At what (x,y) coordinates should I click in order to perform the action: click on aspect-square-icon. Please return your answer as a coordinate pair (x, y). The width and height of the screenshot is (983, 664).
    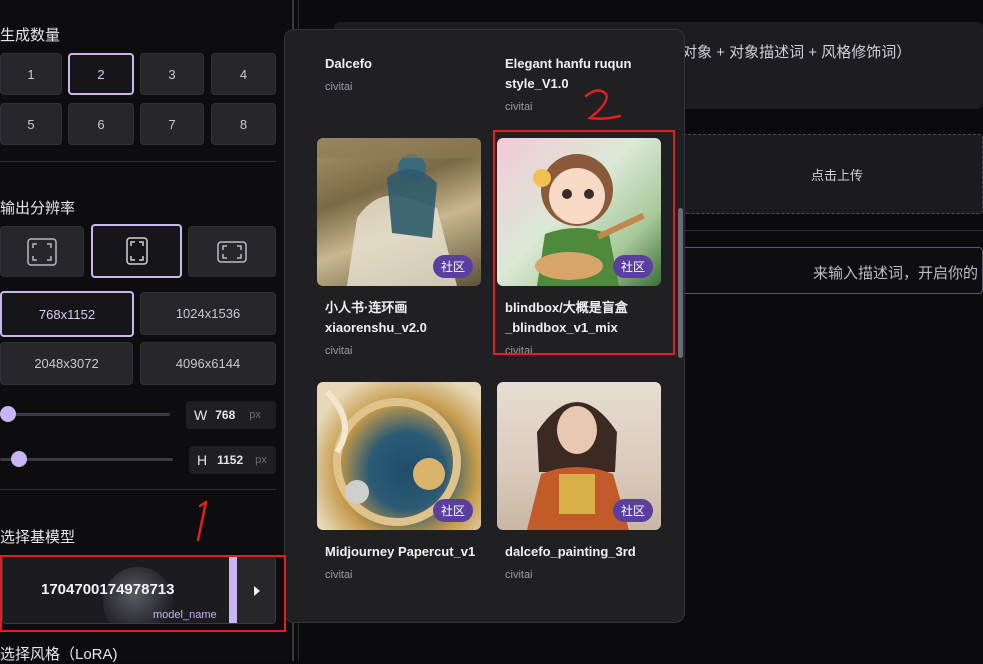
    Looking at the image, I should click on (42, 251).